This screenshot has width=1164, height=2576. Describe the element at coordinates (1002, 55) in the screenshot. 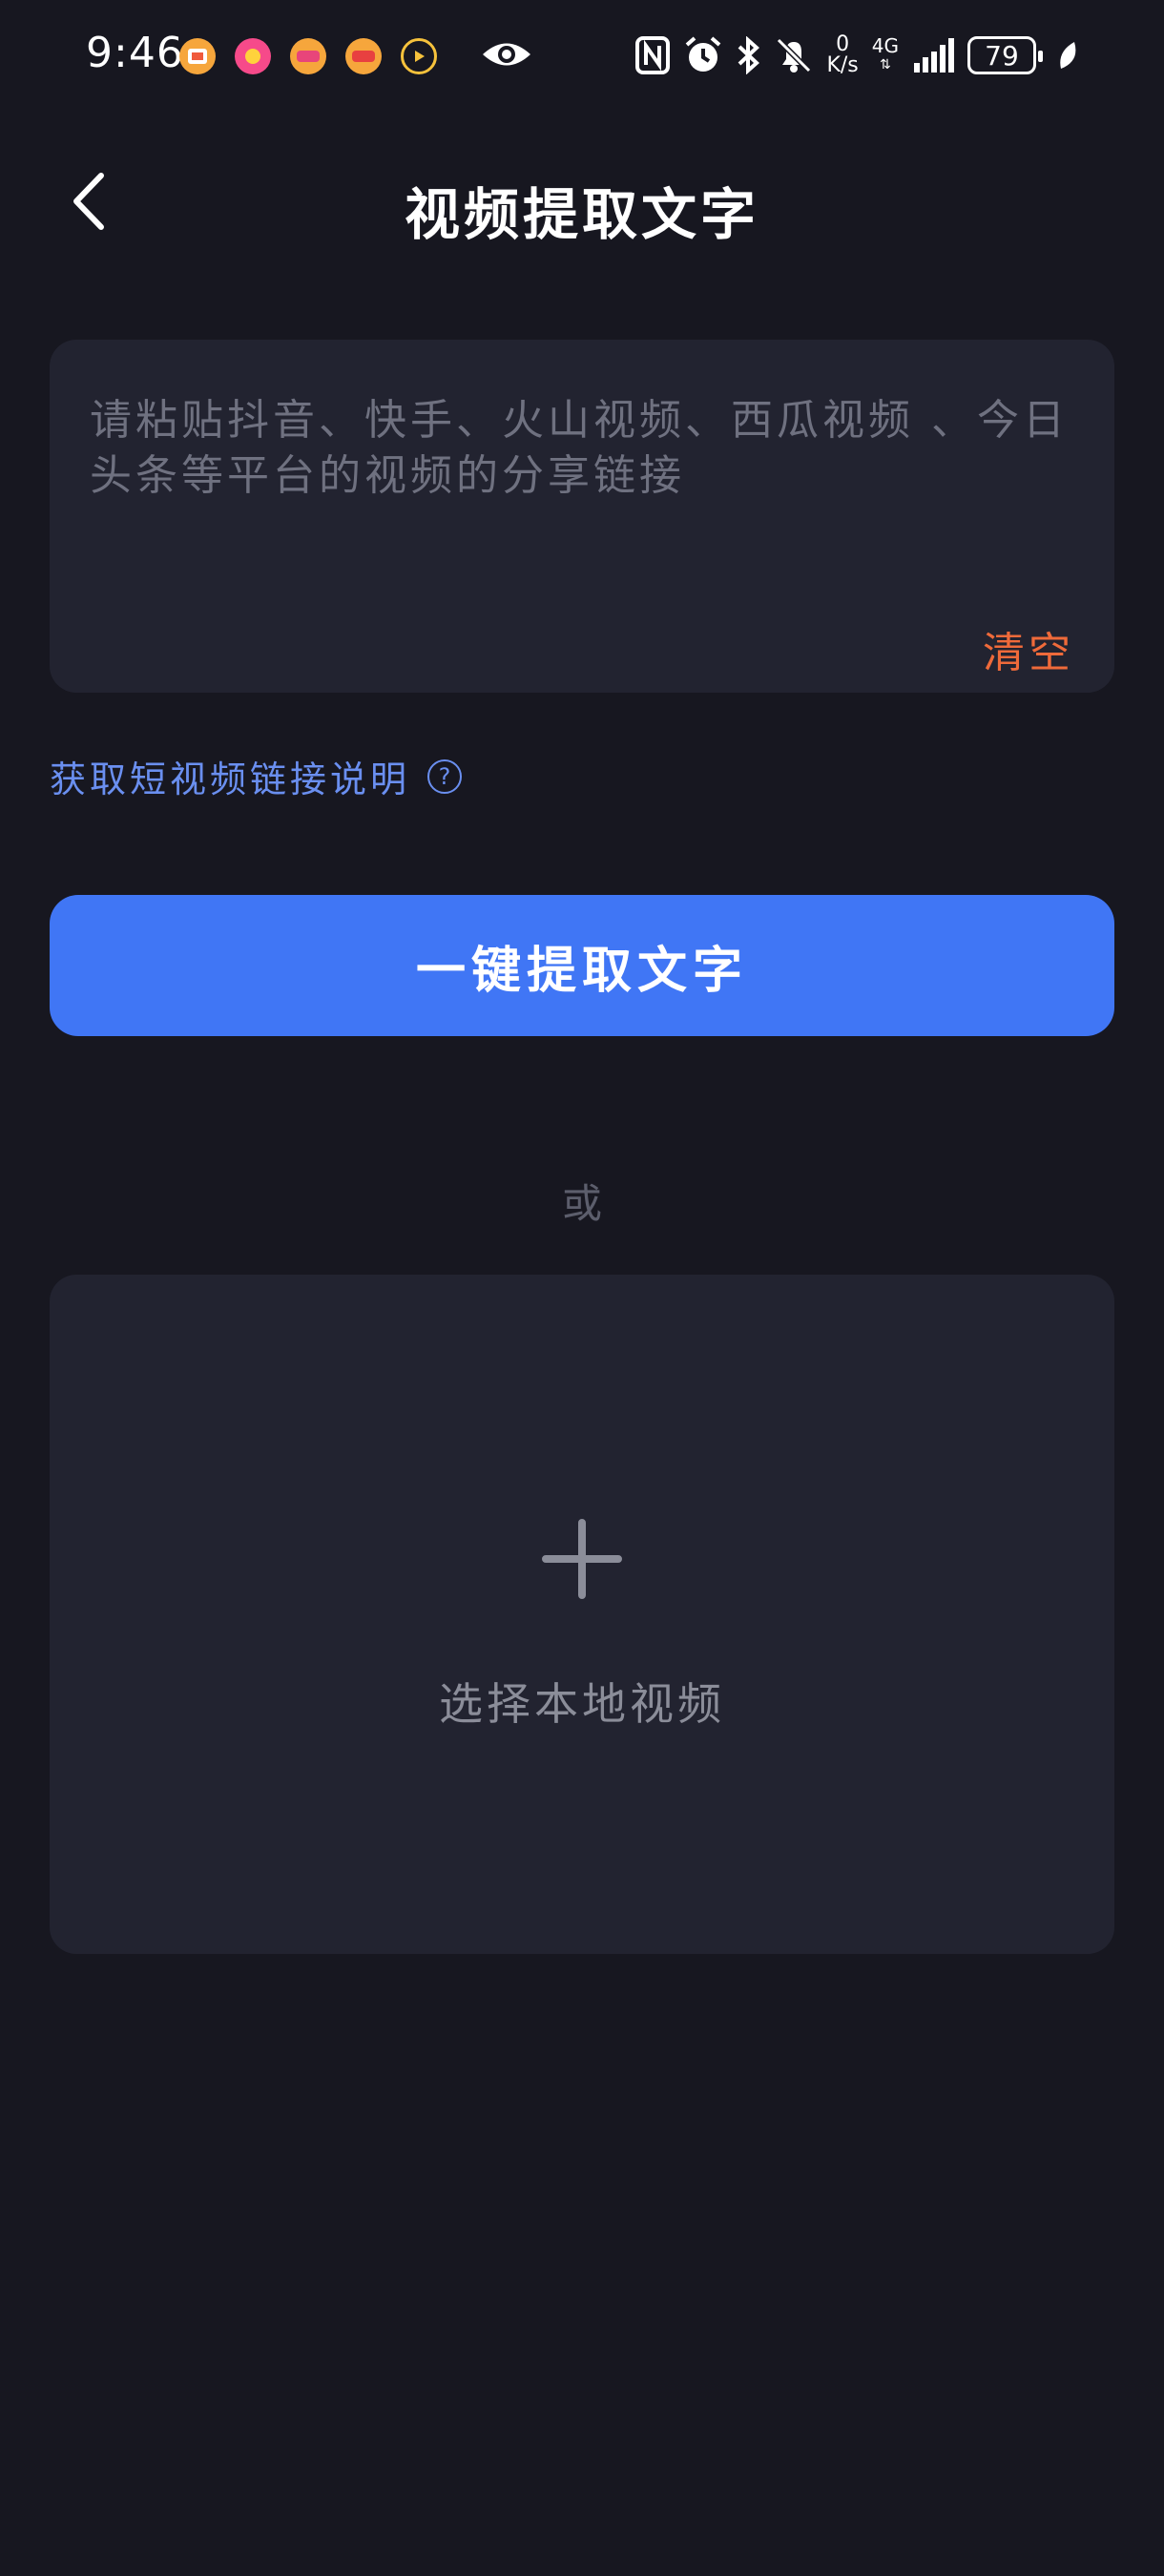

I see `battery-level: 79` at that location.